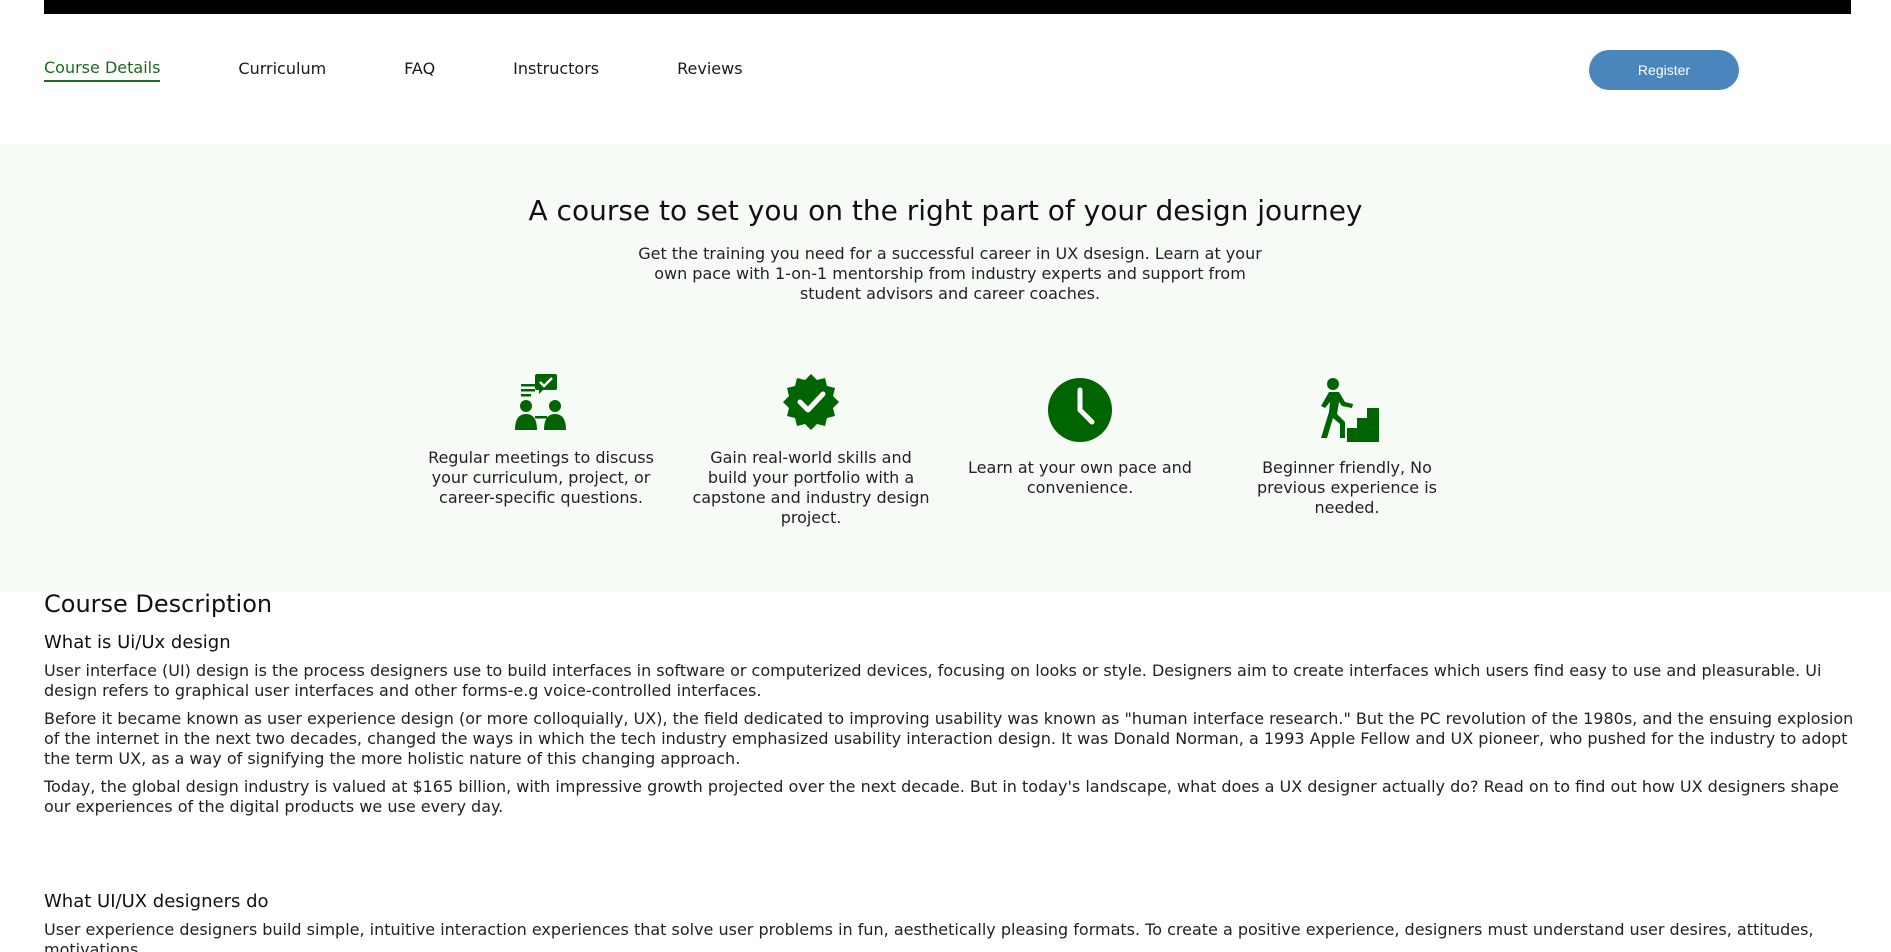 The height and width of the screenshot is (952, 1891). I want to click on verified-badge-icon, so click(811, 399).